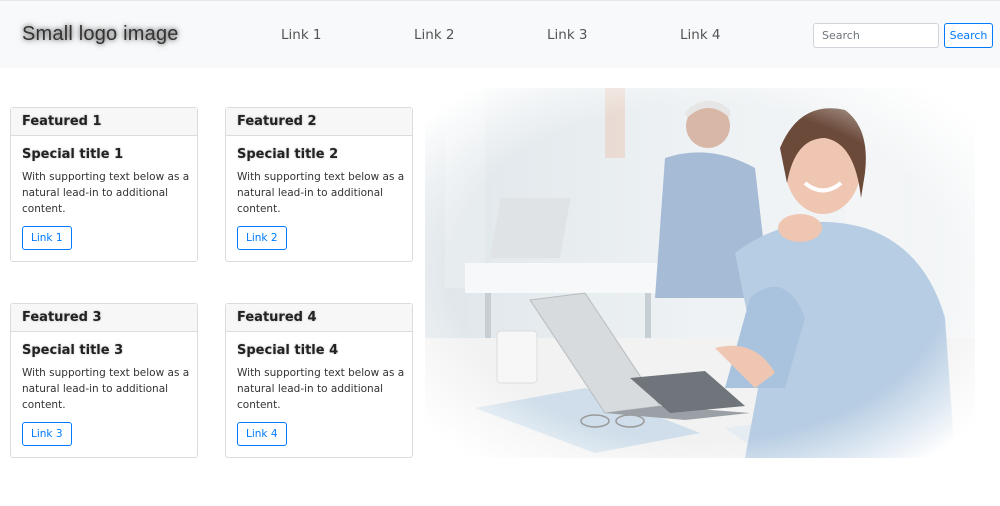 This screenshot has width=1000, height=506. Describe the element at coordinates (104, 318) in the screenshot. I see `card-header: Featured 3` at that location.